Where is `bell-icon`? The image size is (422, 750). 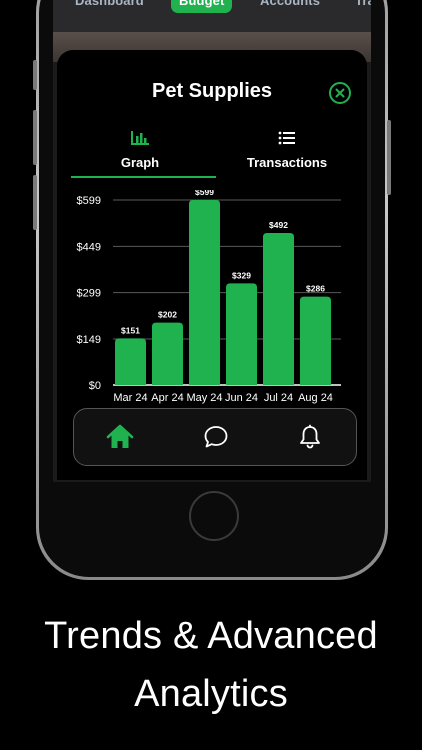
bell-icon is located at coordinates (310, 437).